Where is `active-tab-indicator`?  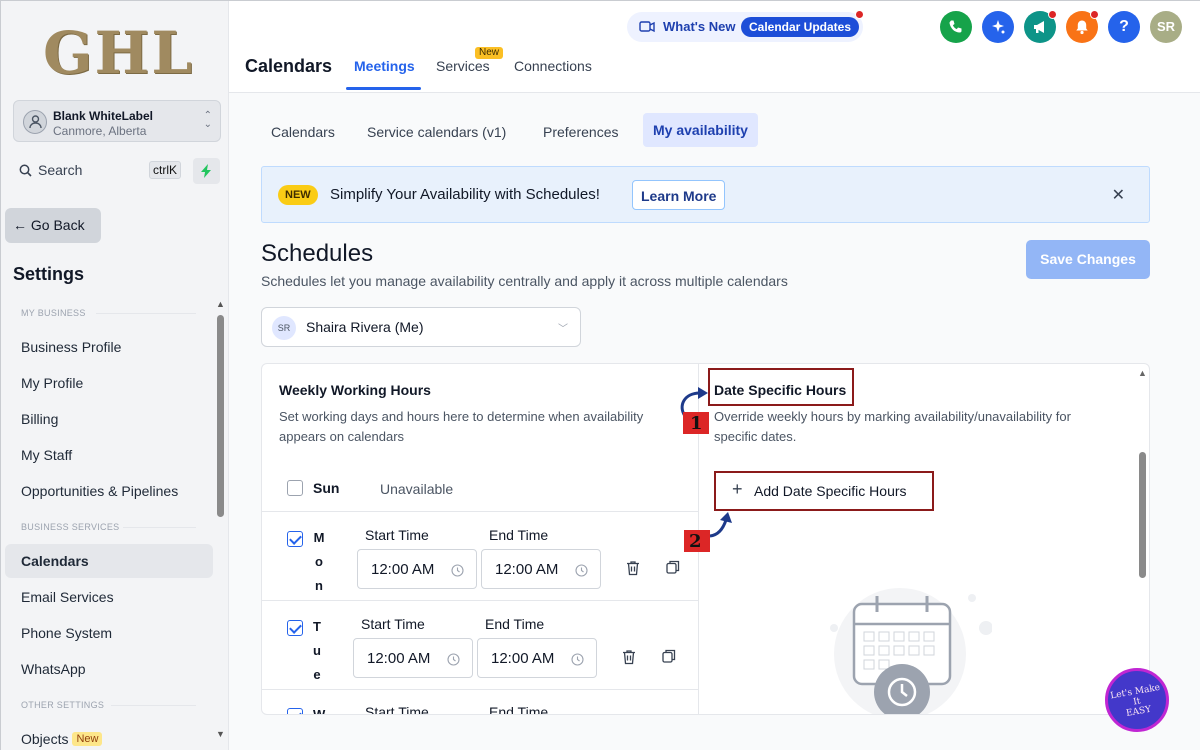
active-tab-indicator is located at coordinates (383, 88).